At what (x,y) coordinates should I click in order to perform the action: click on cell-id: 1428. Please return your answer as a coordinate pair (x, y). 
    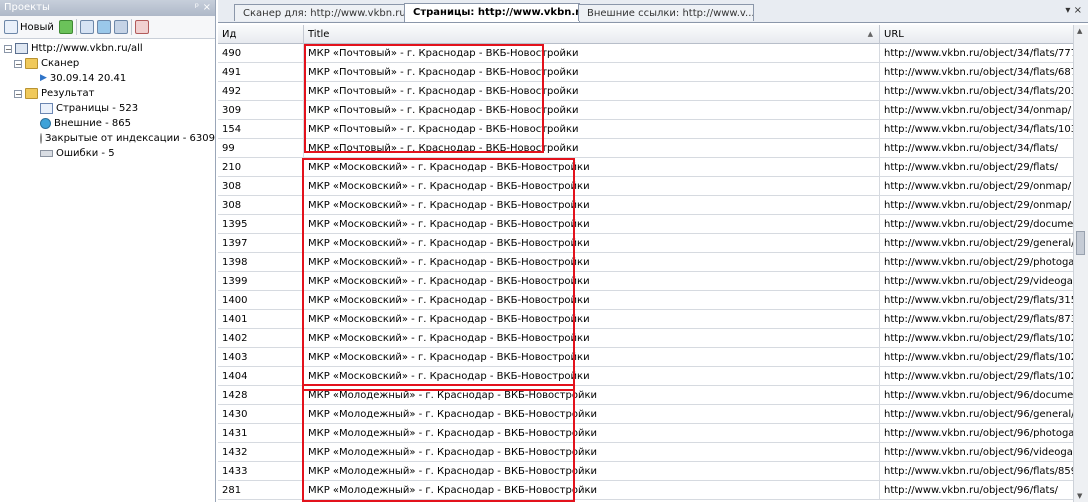
    Looking at the image, I should click on (261, 395).